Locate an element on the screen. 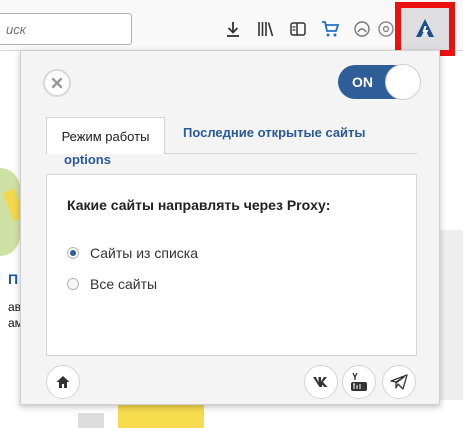 The image size is (463, 428). close-button is located at coordinates (57, 83).